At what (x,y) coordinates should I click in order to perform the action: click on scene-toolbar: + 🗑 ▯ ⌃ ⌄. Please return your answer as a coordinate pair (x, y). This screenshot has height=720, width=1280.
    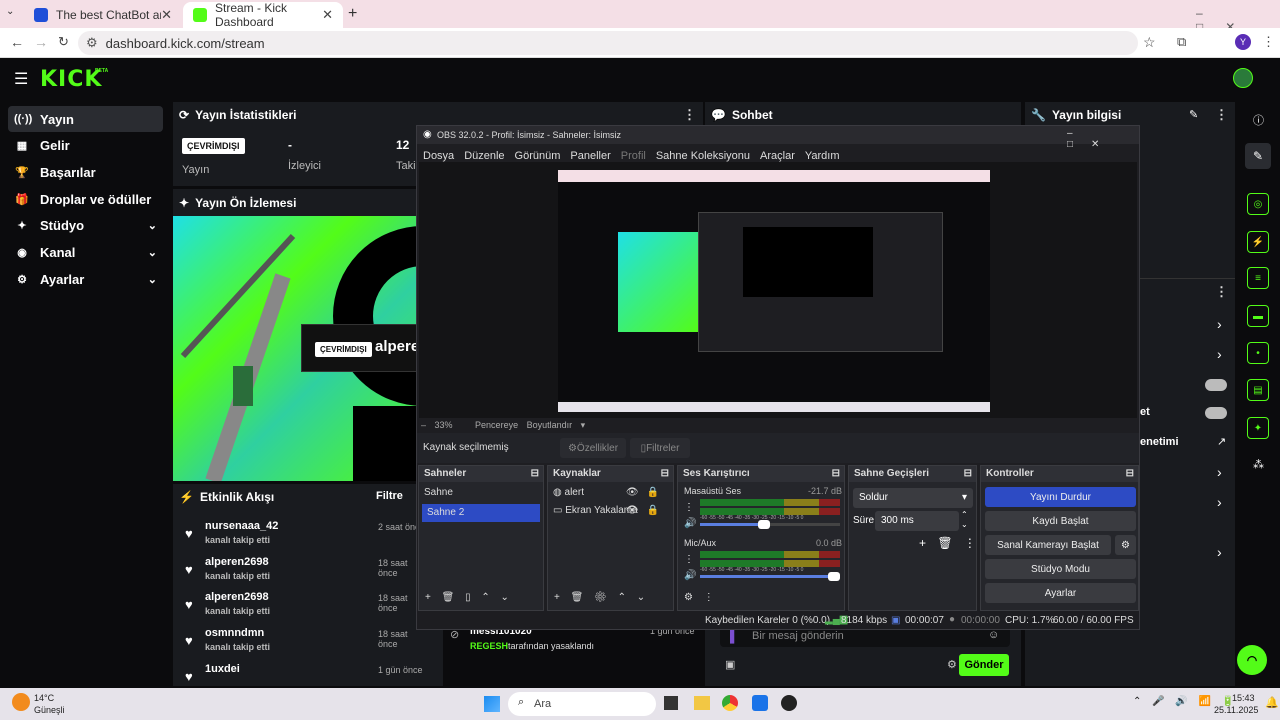
    Looking at the image, I should click on (467, 597).